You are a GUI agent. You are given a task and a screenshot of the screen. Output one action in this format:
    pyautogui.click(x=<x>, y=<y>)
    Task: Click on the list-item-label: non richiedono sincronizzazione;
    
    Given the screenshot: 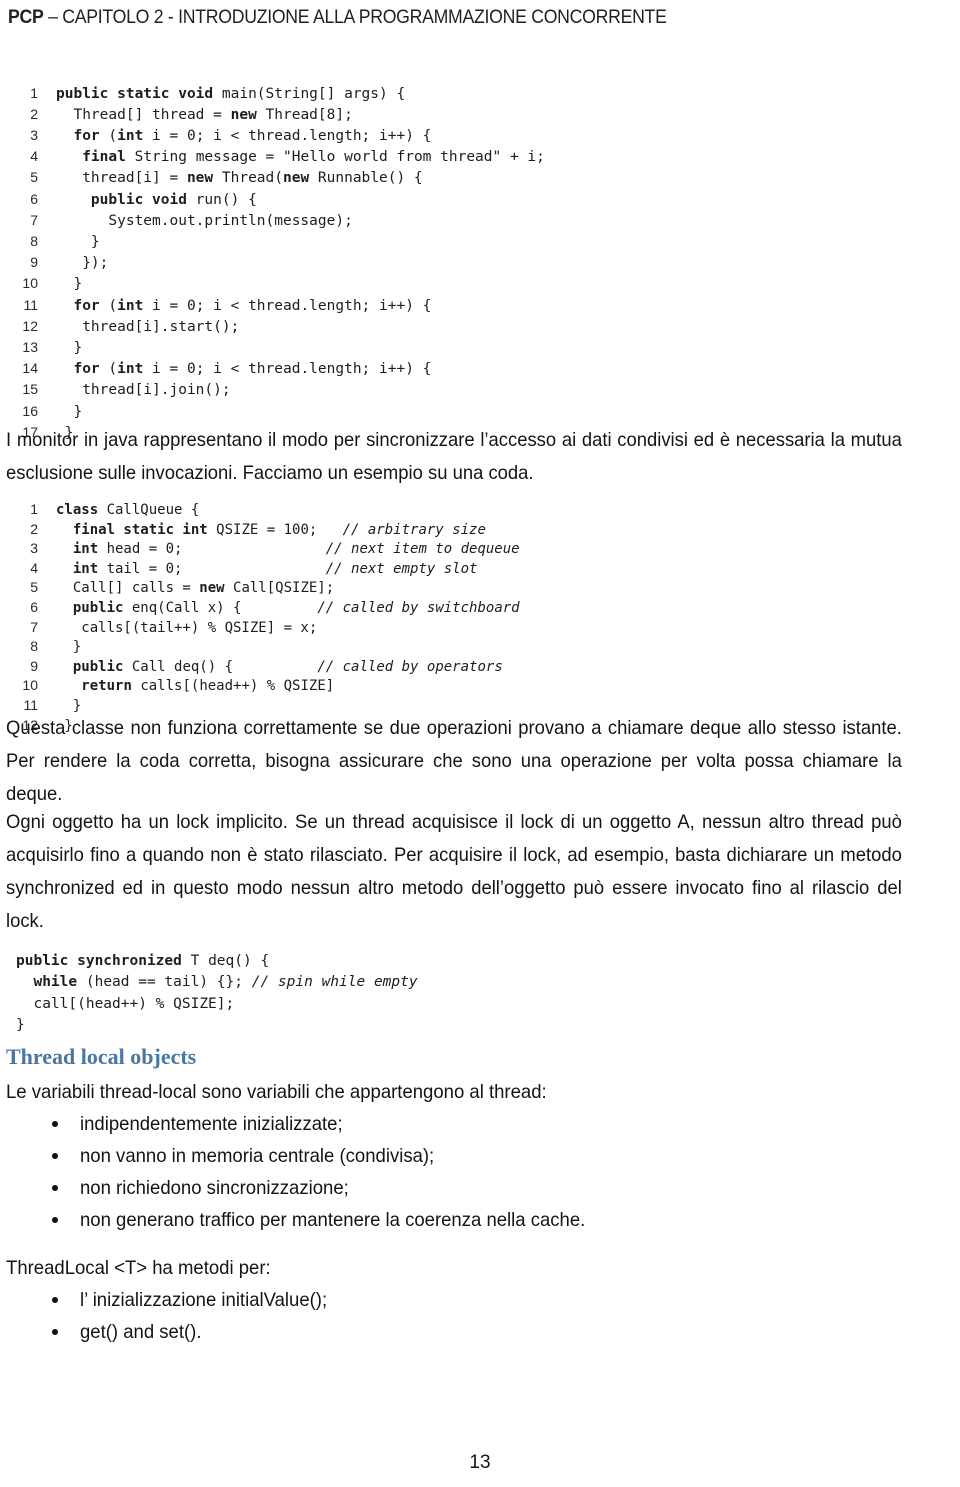 What is the action you would take?
    pyautogui.click(x=214, y=1188)
    